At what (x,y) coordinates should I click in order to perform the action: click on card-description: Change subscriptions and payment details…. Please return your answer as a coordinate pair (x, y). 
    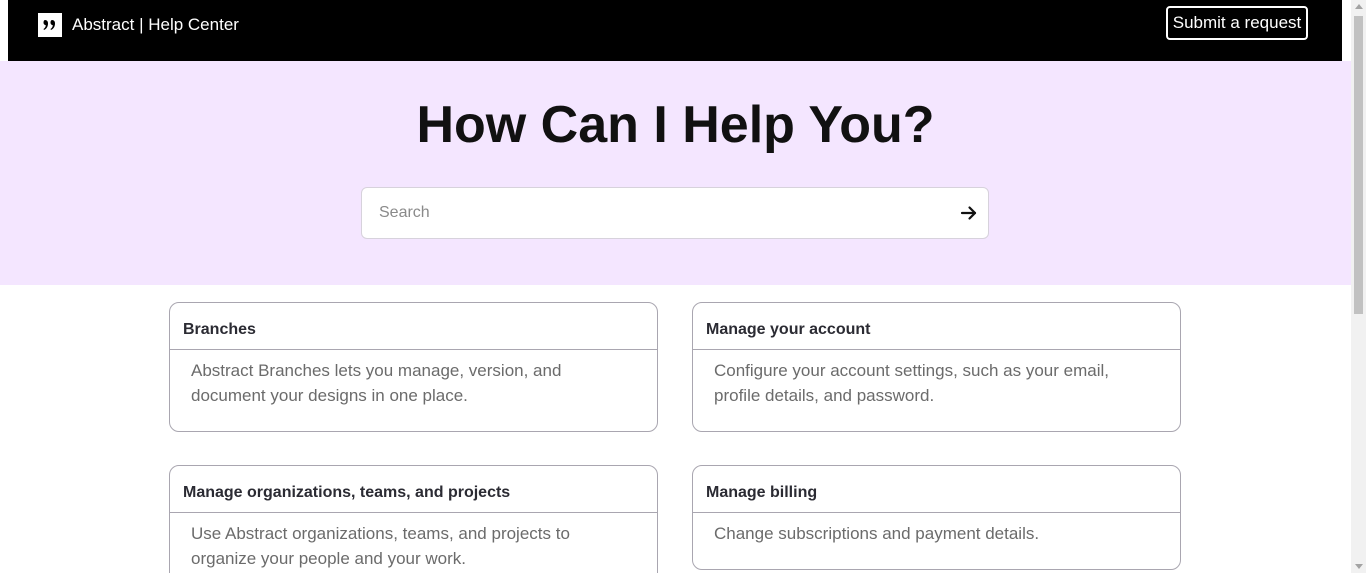
    Looking at the image, I should click on (877, 533).